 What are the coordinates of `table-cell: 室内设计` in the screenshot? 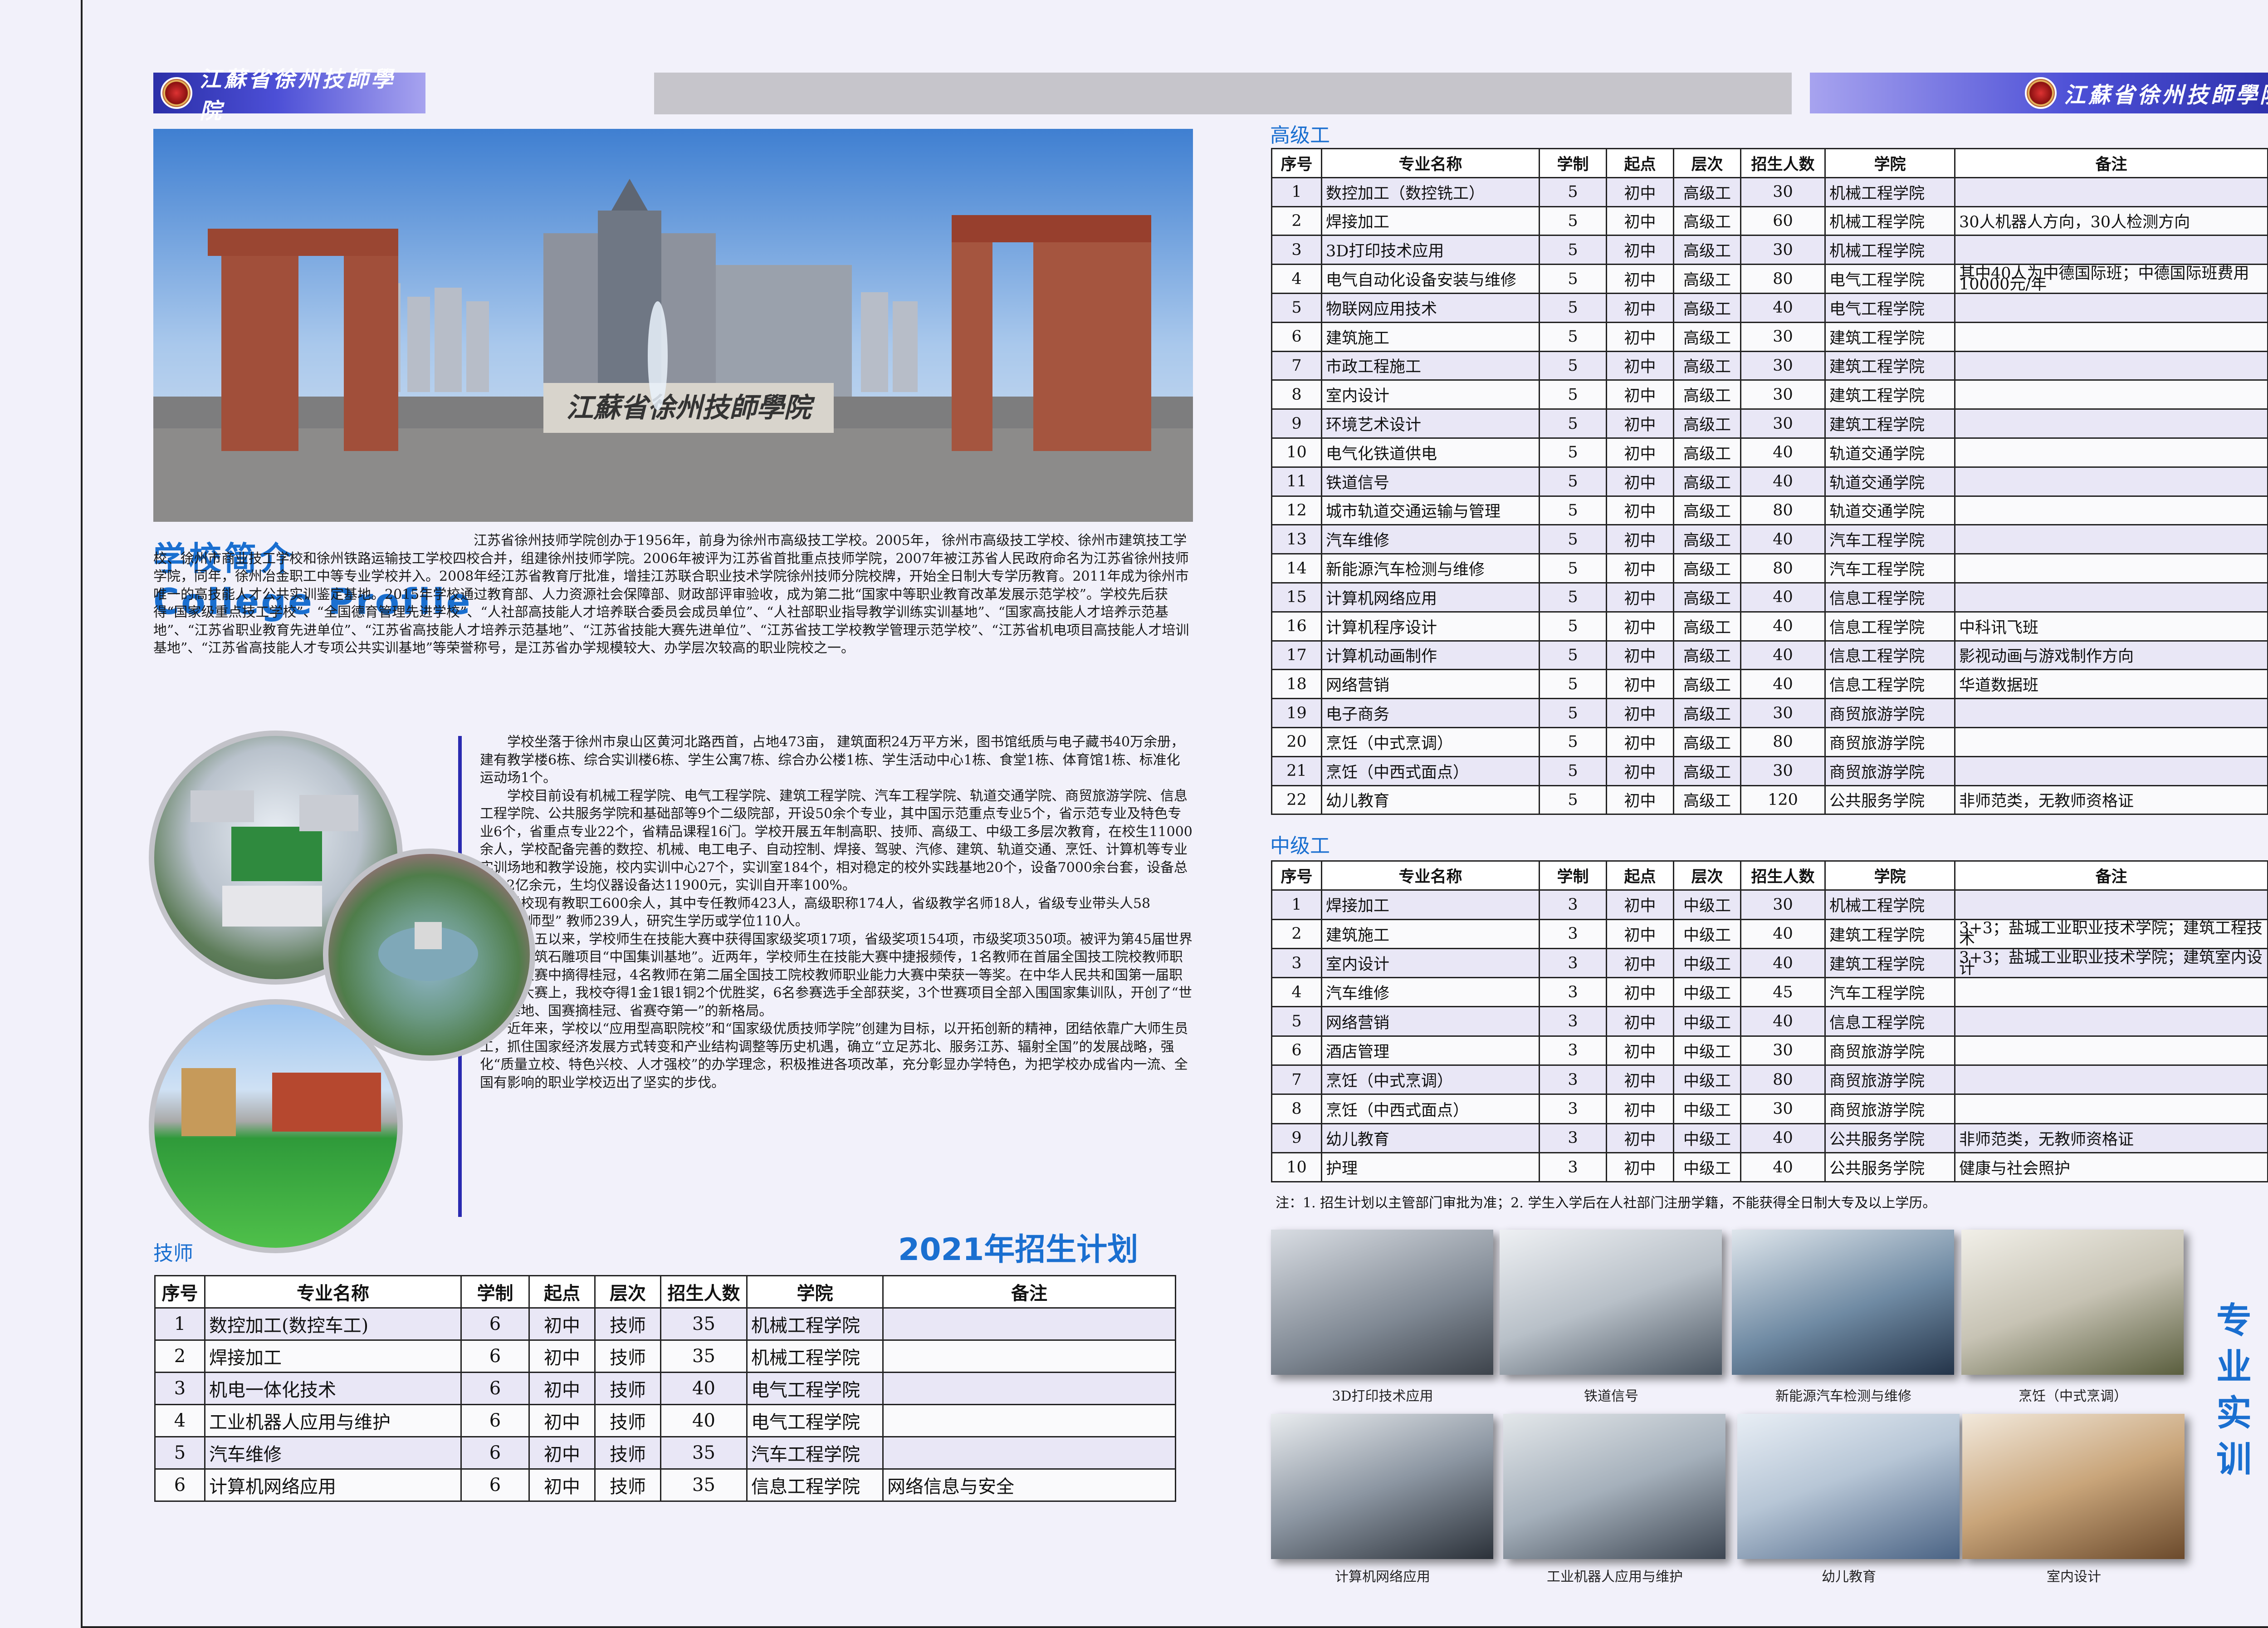 It's located at (1430, 394).